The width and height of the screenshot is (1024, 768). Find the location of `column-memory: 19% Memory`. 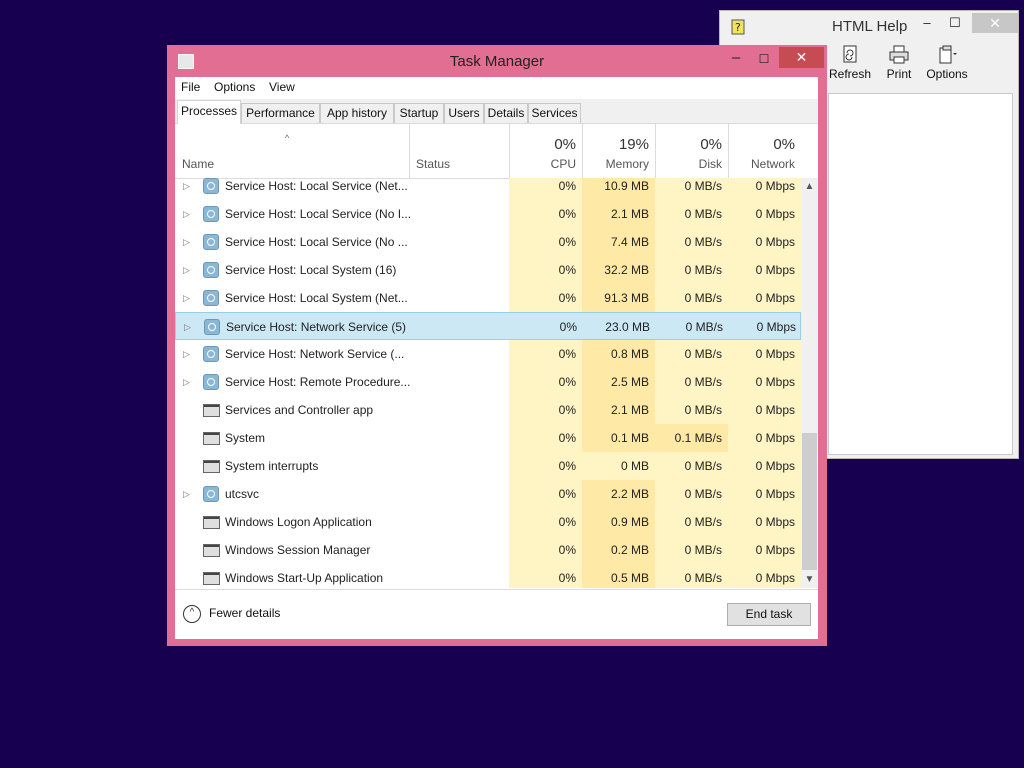

column-memory: 19% Memory is located at coordinates (618, 151).